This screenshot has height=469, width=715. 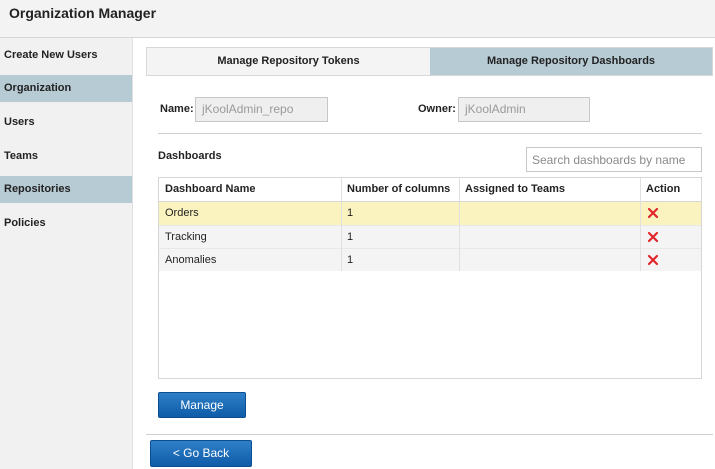 I want to click on dashboard-name-cell: Orders, so click(x=182, y=213).